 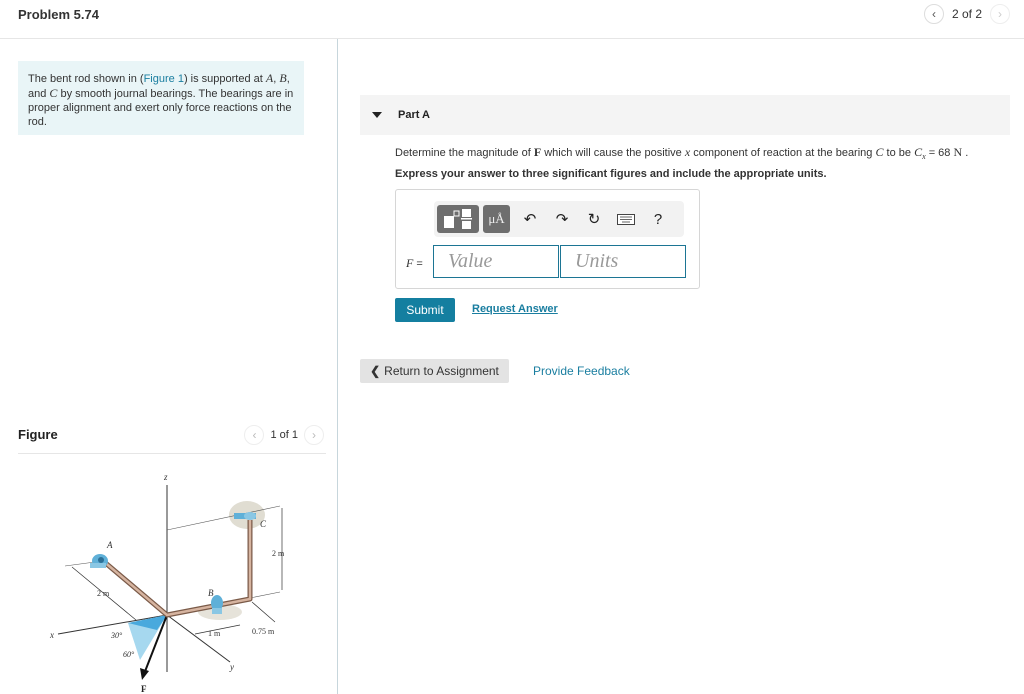 What do you see at coordinates (109, 545) in the screenshot?
I see `label-A: A` at bounding box center [109, 545].